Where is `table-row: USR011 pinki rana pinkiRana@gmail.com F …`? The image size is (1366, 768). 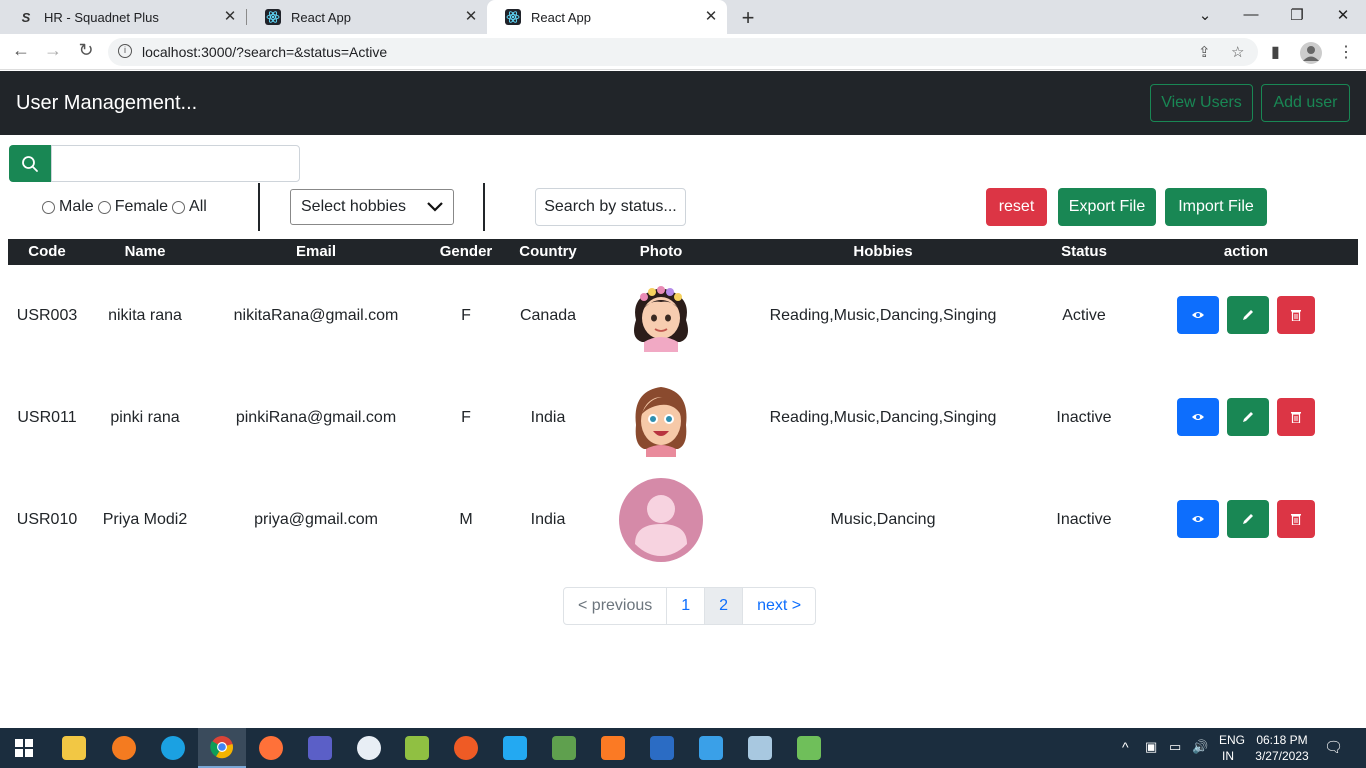
table-row: USR011 pinki rana pinkiRana@gmail.com F … is located at coordinates (683, 418).